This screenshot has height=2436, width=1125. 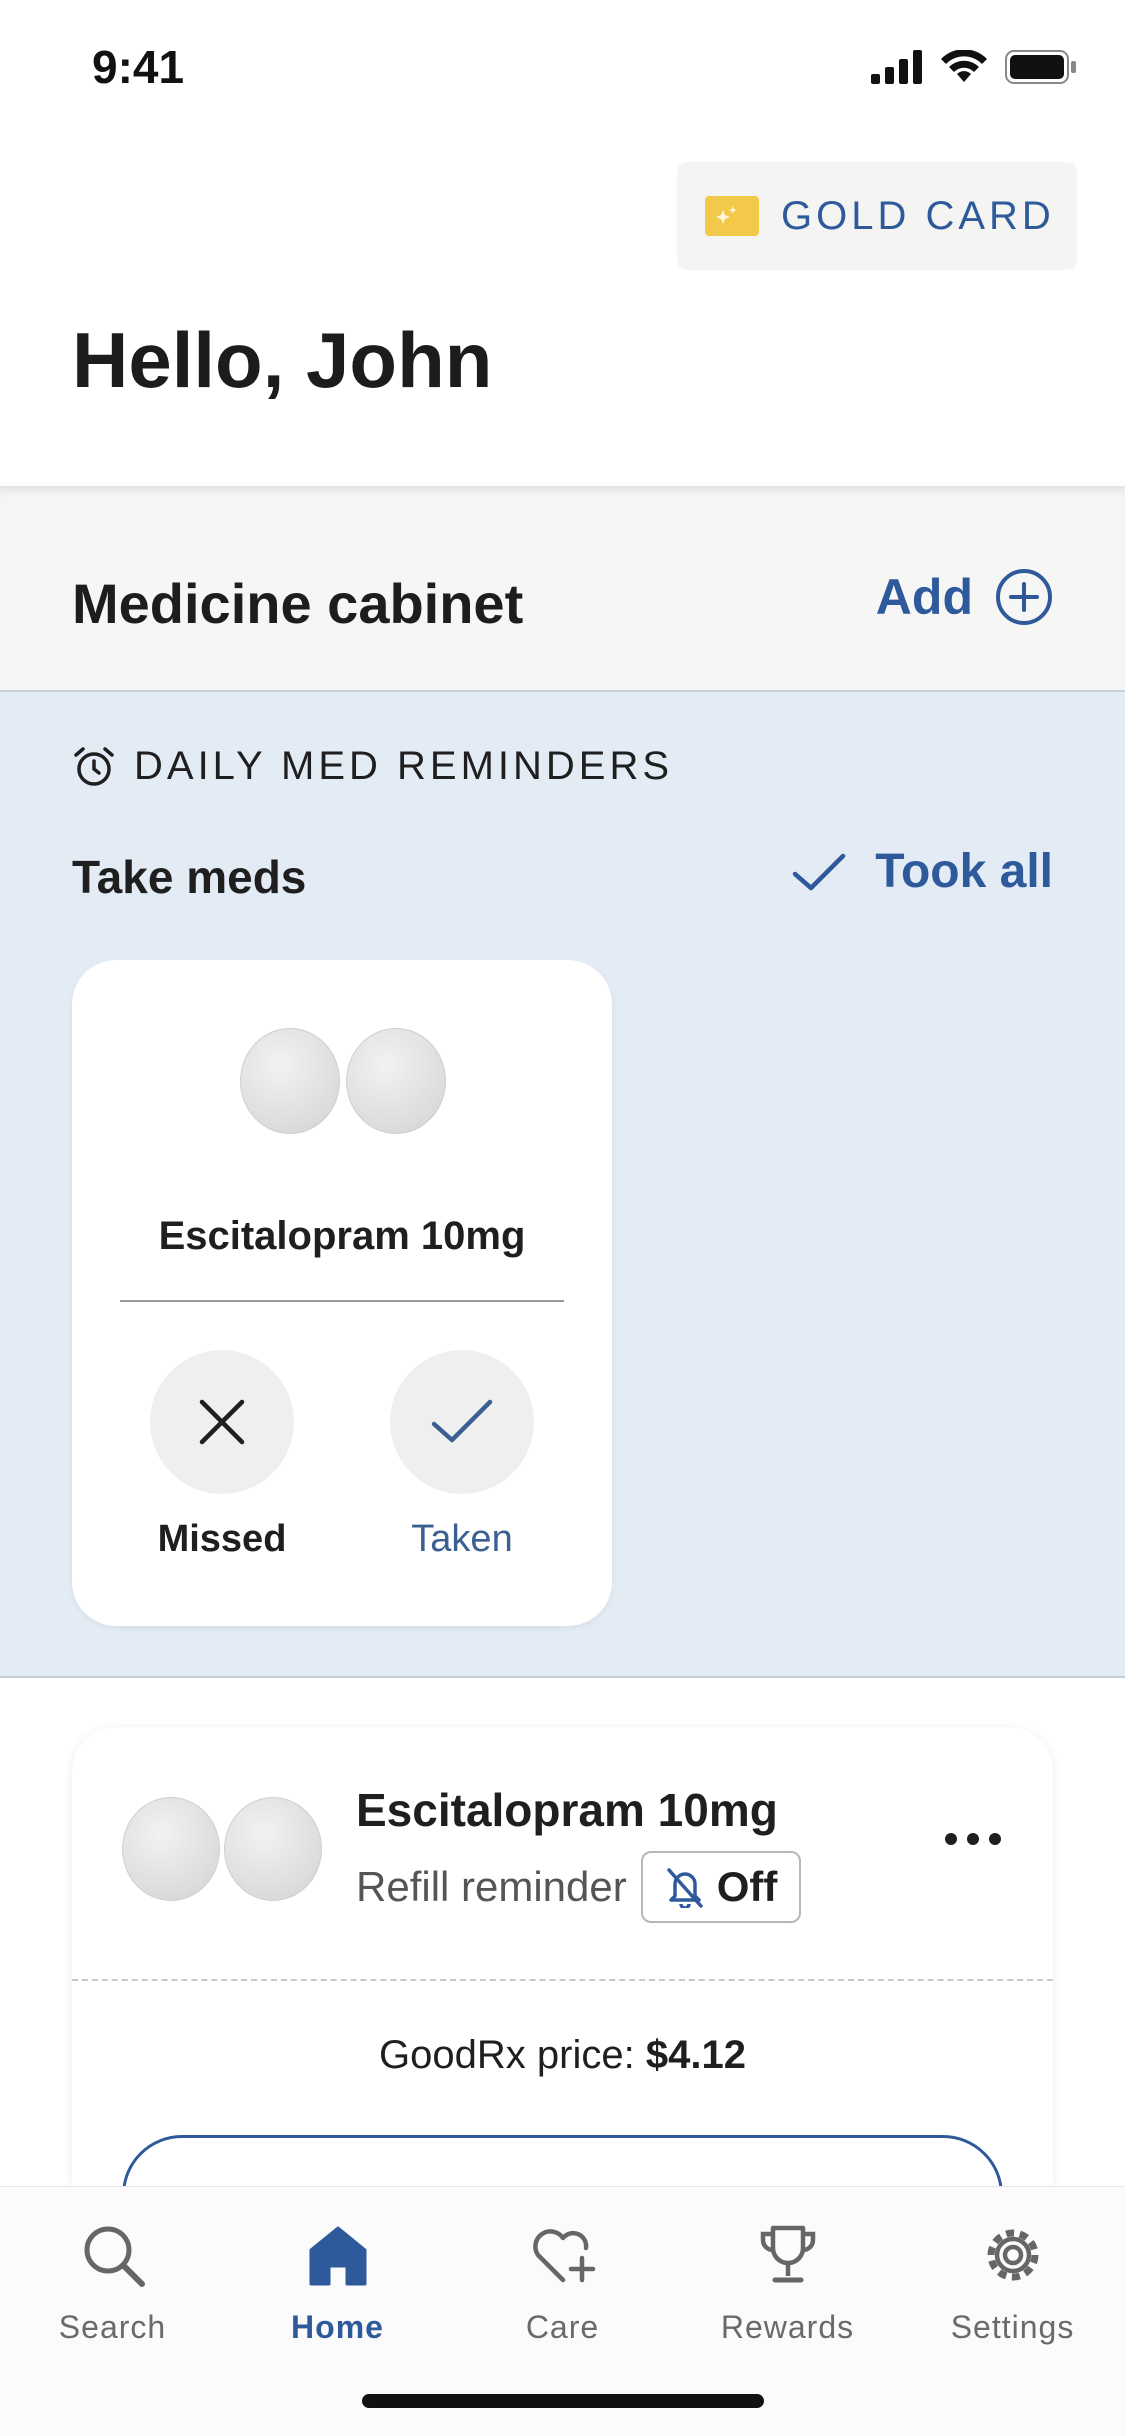 I want to click on take-meds-heading: Take meds, so click(x=189, y=877).